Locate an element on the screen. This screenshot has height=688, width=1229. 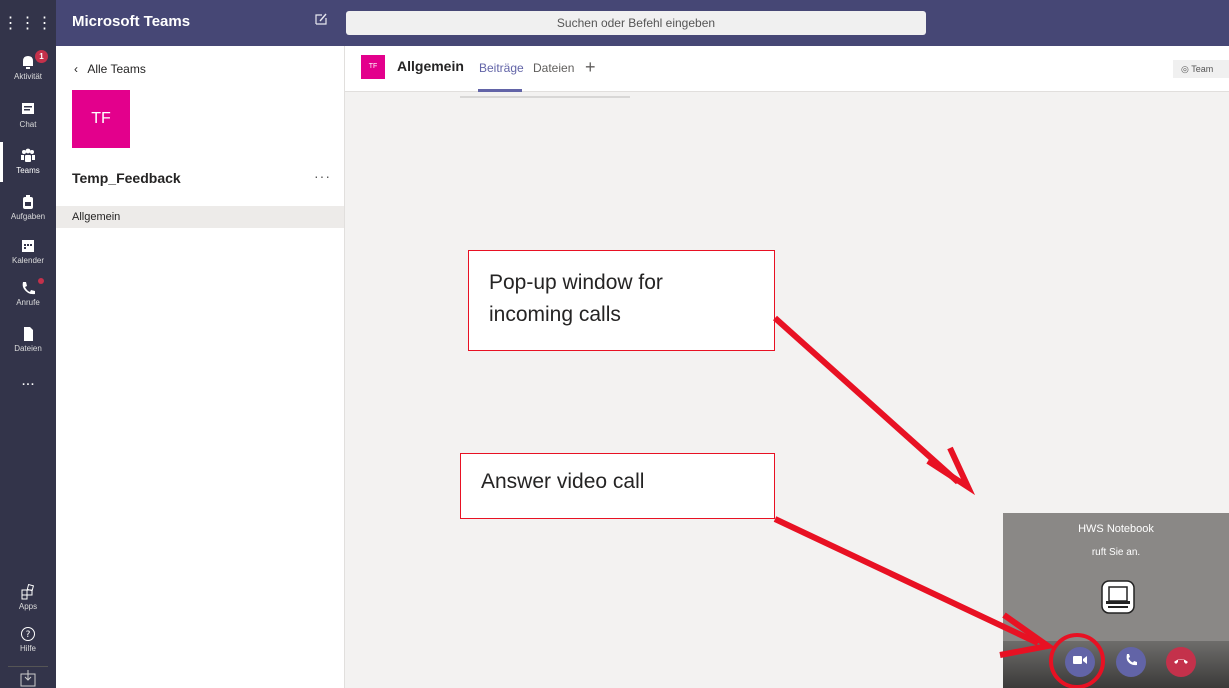
channel-avatar: TF is located at coordinates (373, 67).